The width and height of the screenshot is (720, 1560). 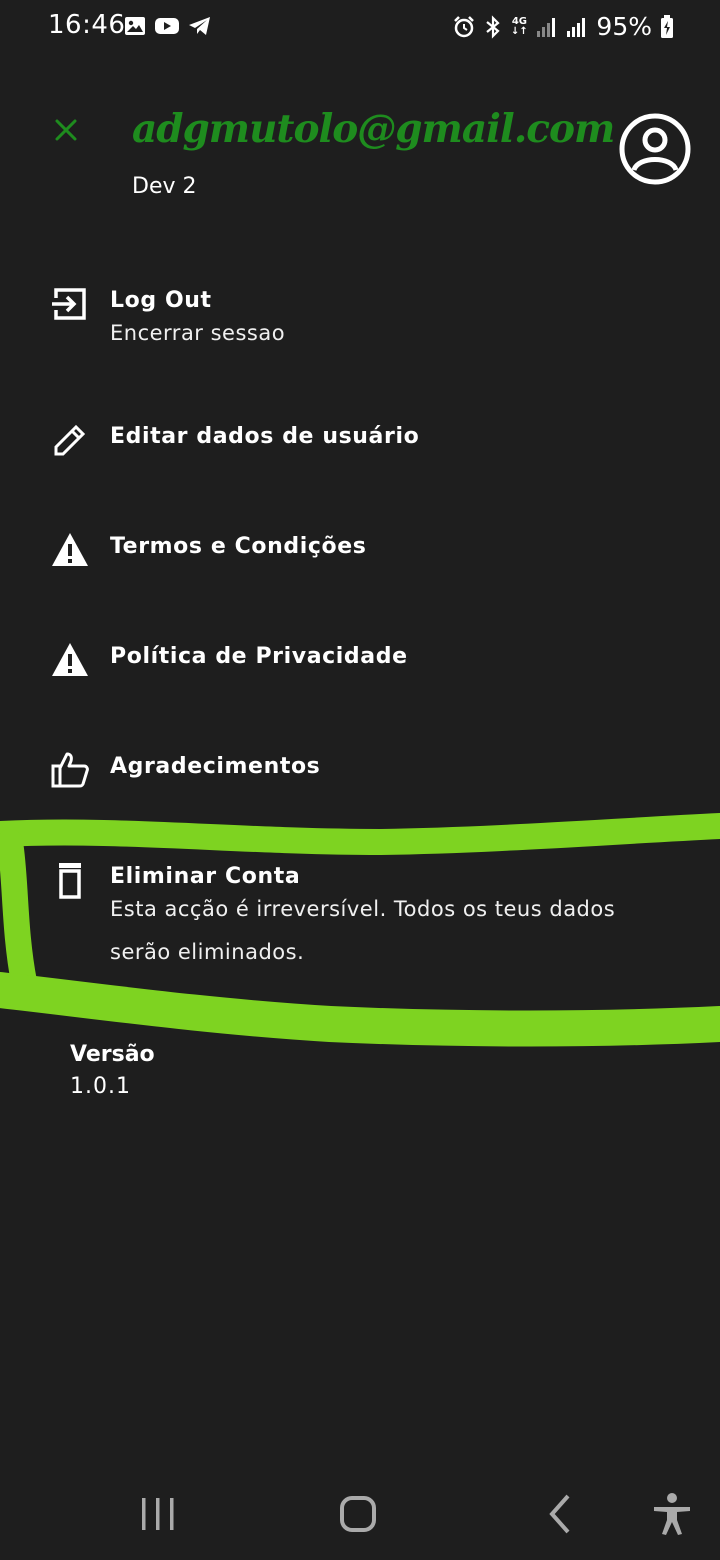 I want to click on notification-icons, so click(x=168, y=26).